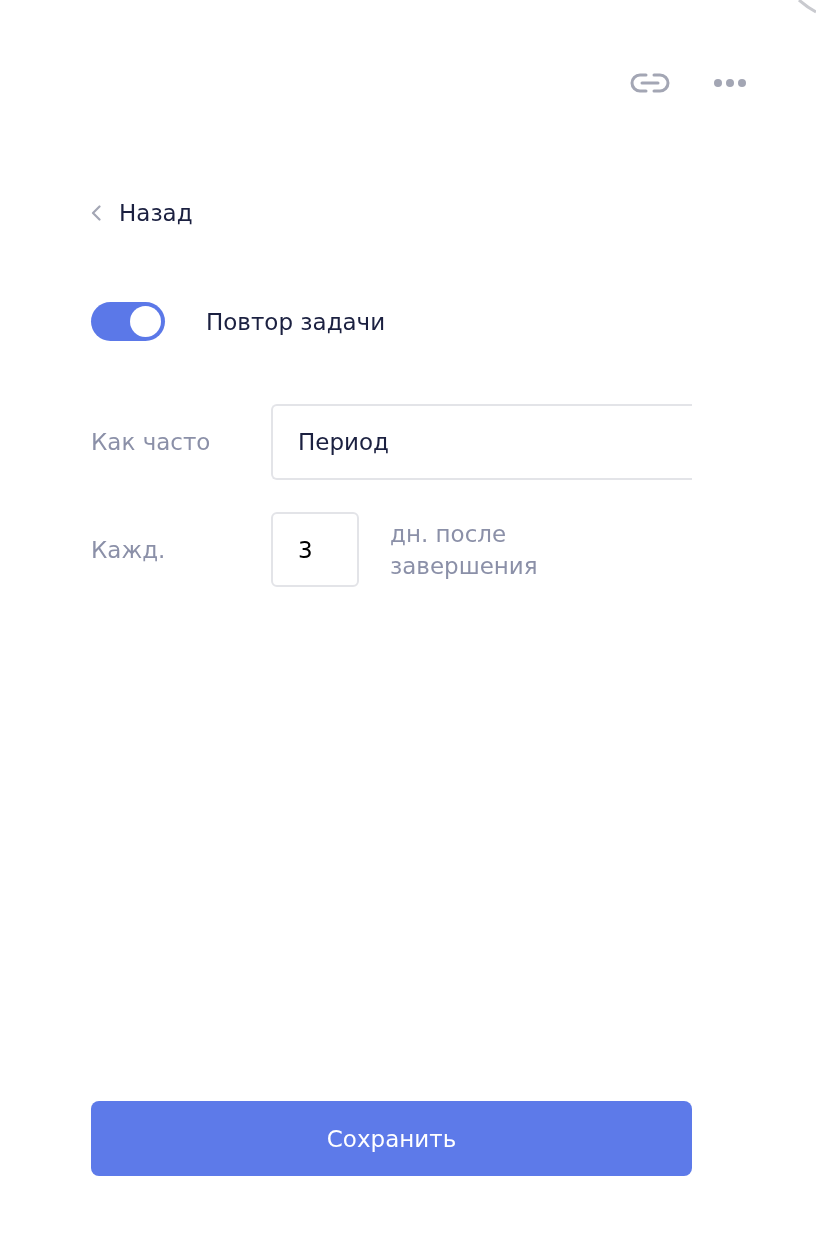 This screenshot has width=816, height=1250. What do you see at coordinates (151, 442) in the screenshot?
I see `field-label: Как часто` at bounding box center [151, 442].